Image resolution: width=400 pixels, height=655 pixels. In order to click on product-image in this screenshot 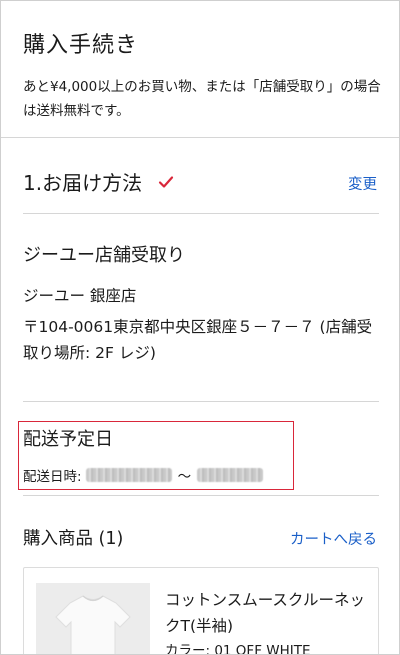, I will do `click(93, 618)`.